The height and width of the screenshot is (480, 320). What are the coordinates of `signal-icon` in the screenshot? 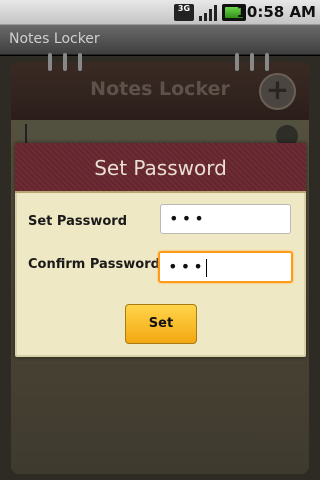 It's located at (208, 12).